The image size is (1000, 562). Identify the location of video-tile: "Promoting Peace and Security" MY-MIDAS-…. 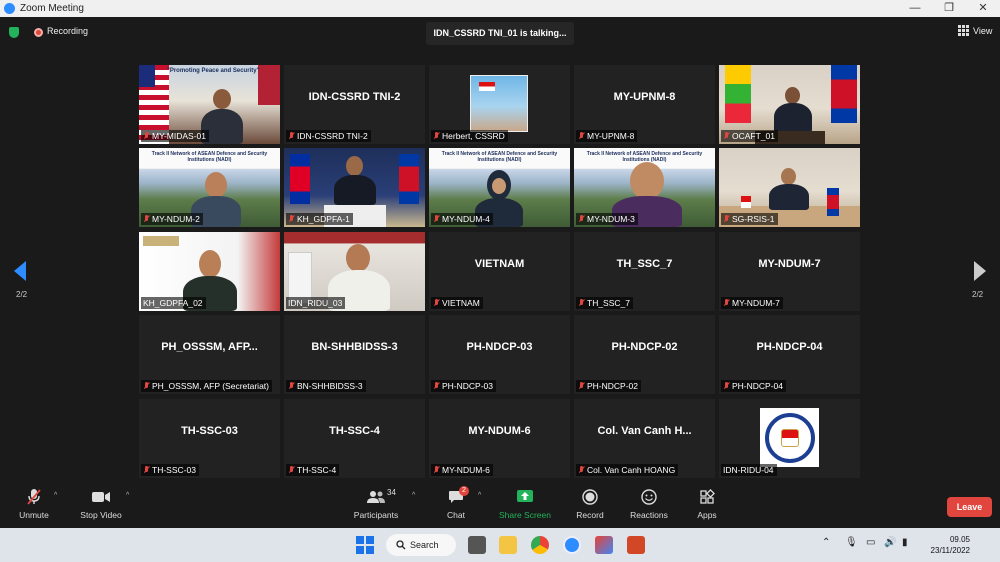
(209, 104).